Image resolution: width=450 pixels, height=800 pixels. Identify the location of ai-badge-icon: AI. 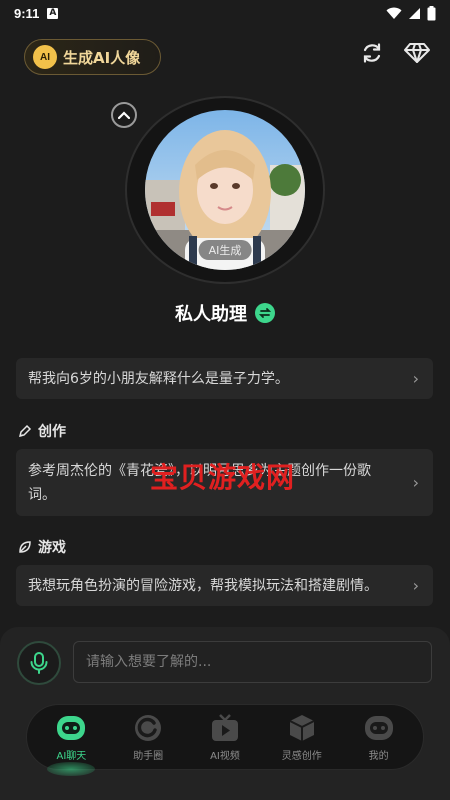
(45, 57).